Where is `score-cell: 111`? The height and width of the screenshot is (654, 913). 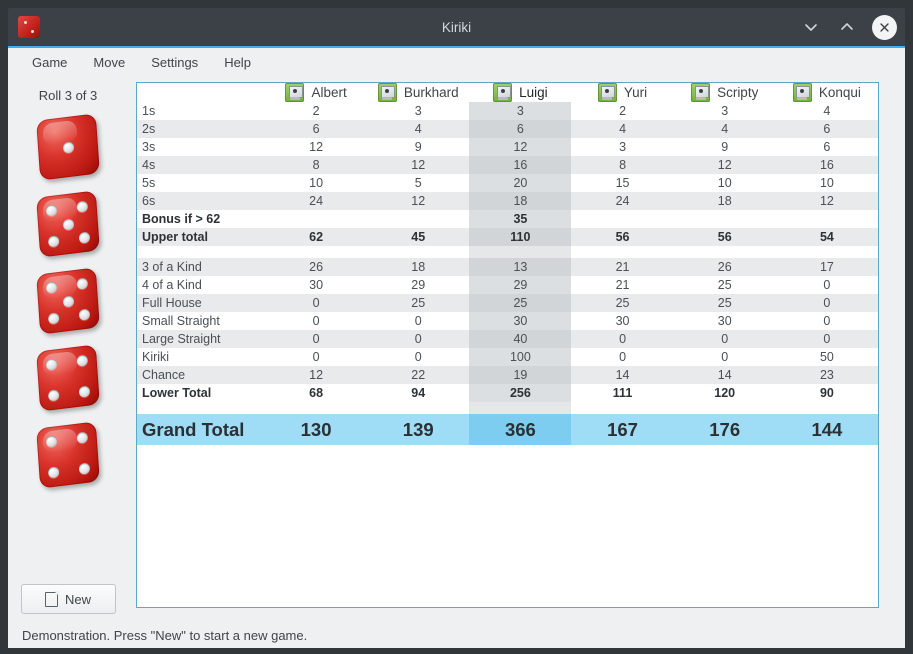 score-cell: 111 is located at coordinates (622, 393).